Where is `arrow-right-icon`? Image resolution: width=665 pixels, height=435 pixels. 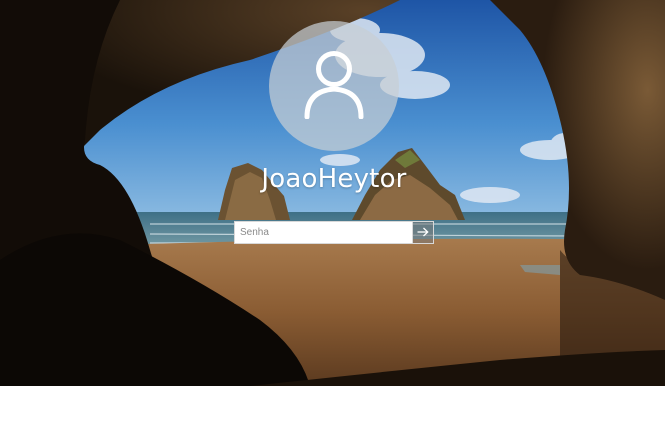
arrow-right-icon is located at coordinates (423, 233).